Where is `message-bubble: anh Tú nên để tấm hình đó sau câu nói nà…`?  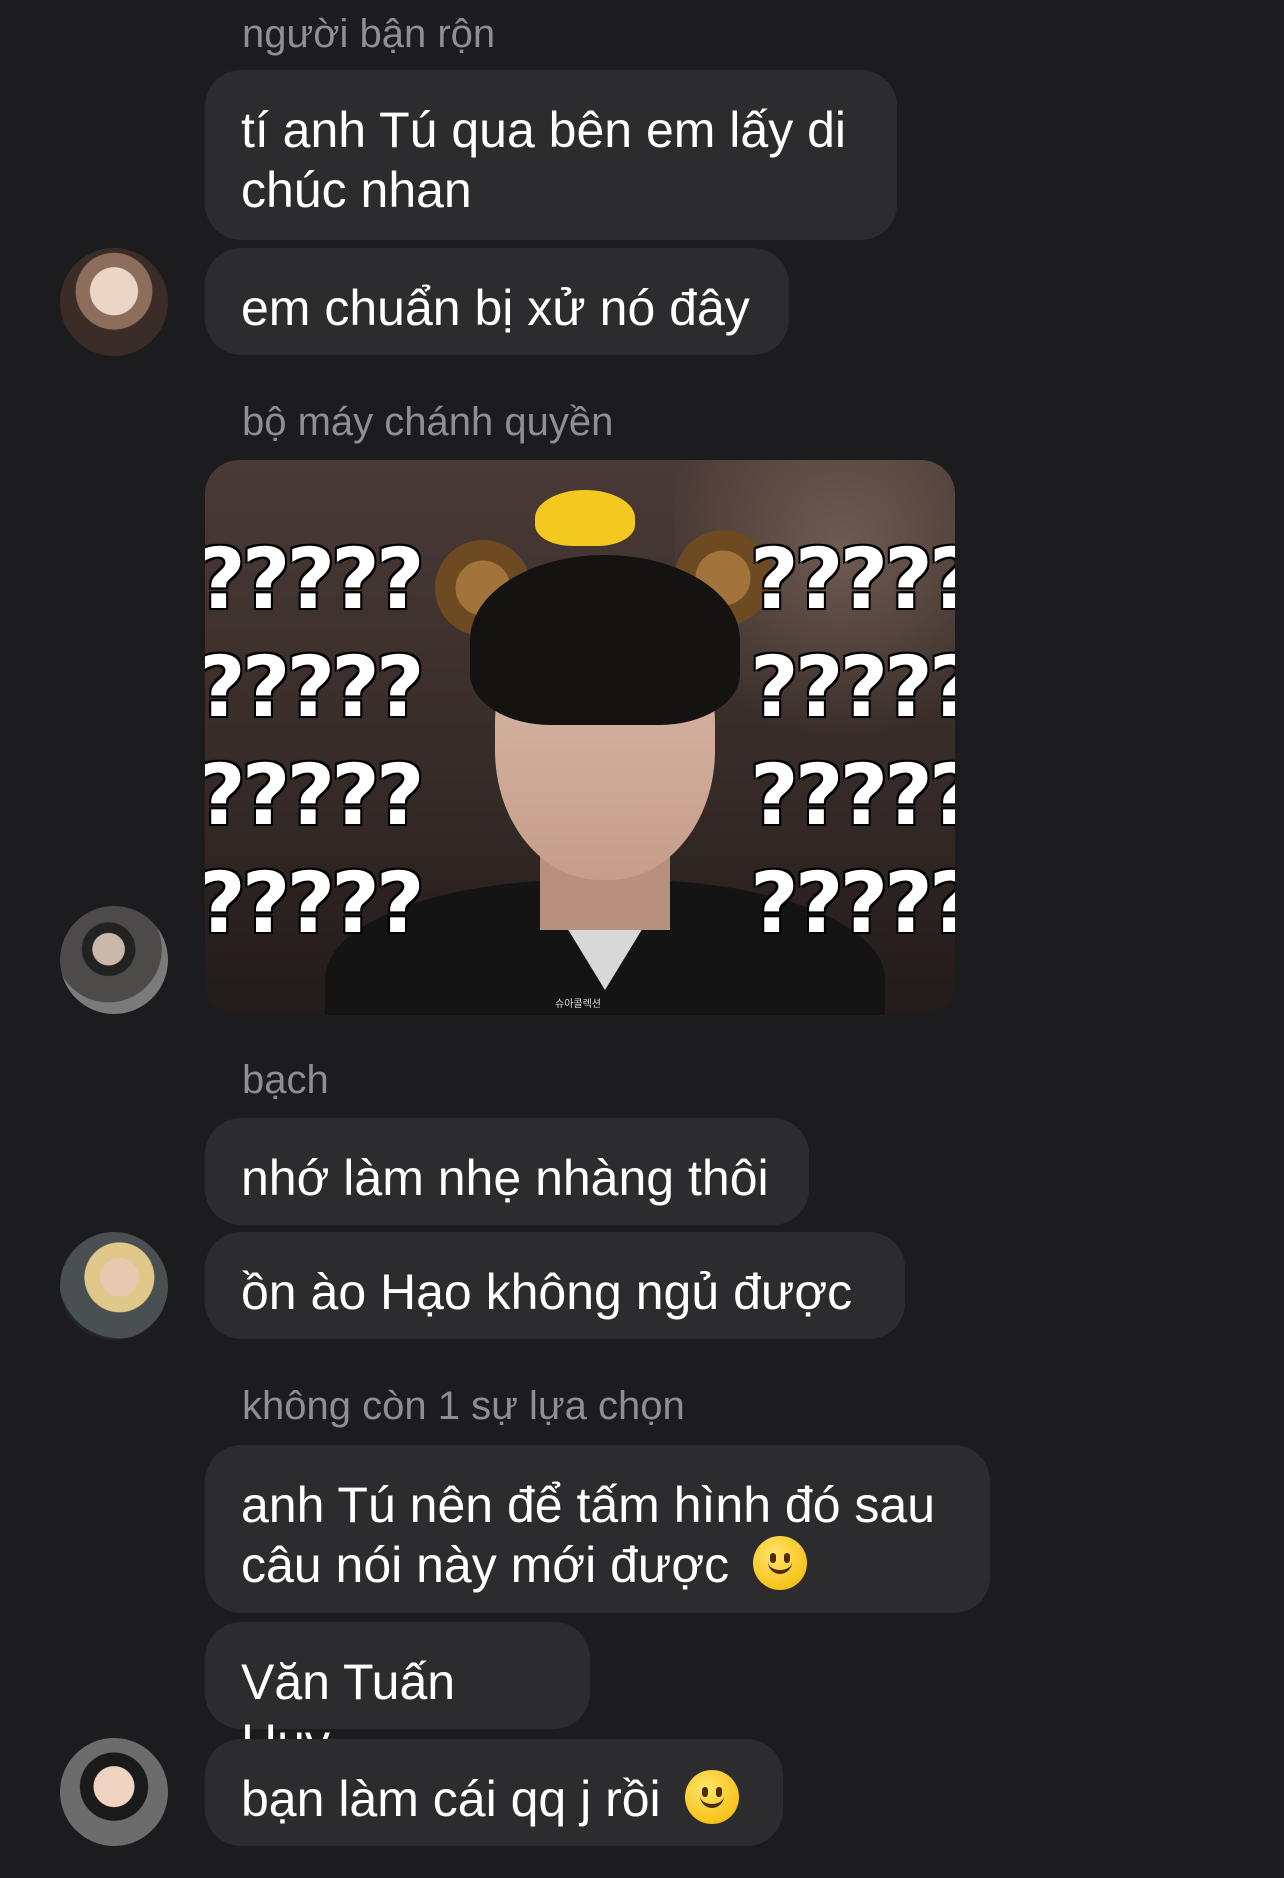 message-bubble: anh Tú nên để tấm hình đó sau câu nói nà… is located at coordinates (597, 1529).